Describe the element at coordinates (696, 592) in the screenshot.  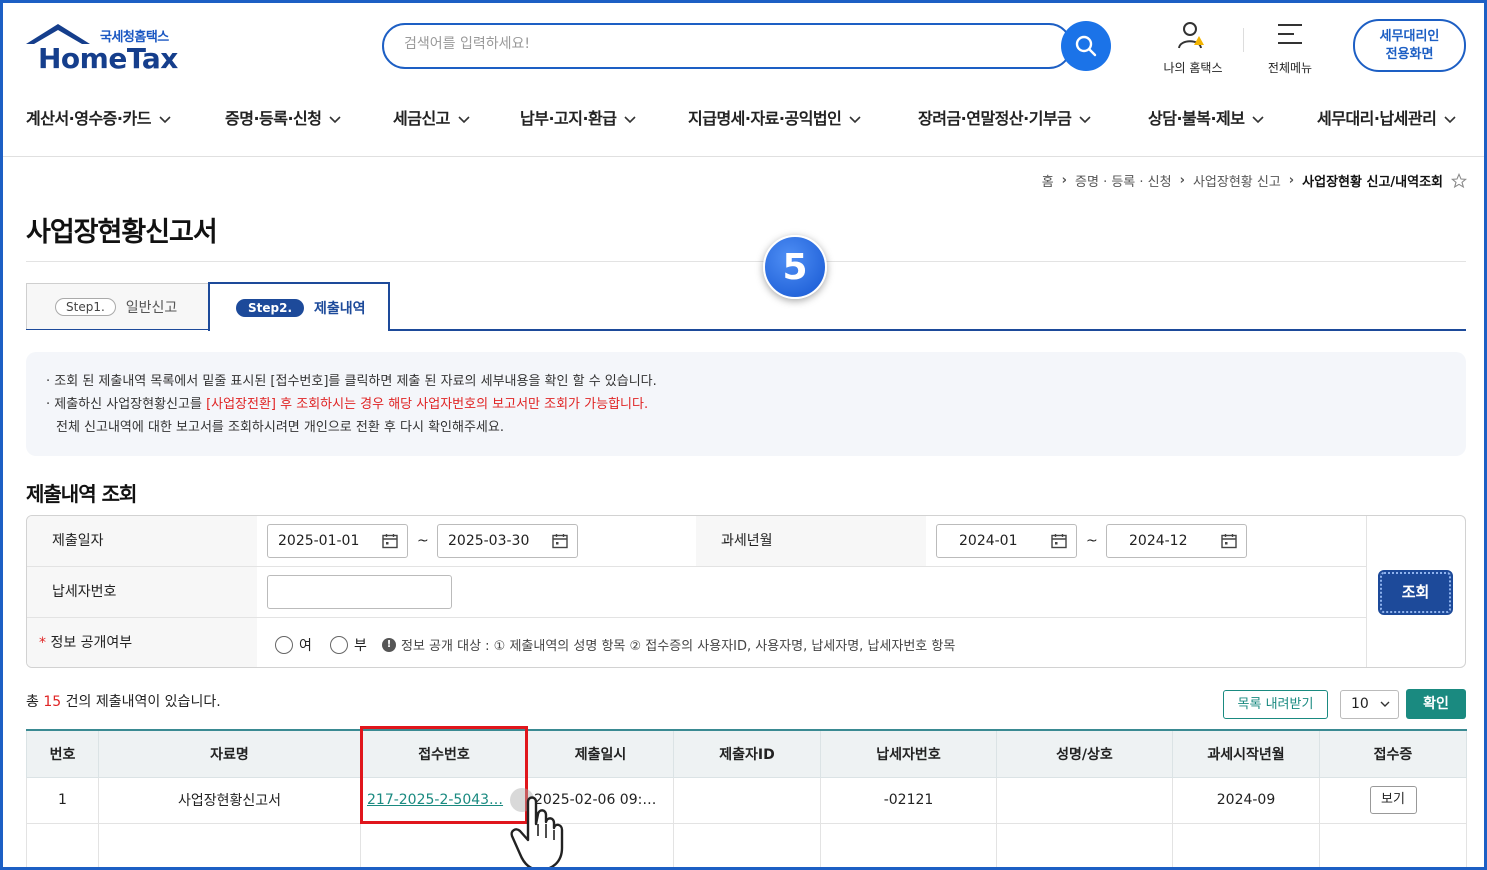
I see `form-row-taxpayer: 납세자번호` at that location.